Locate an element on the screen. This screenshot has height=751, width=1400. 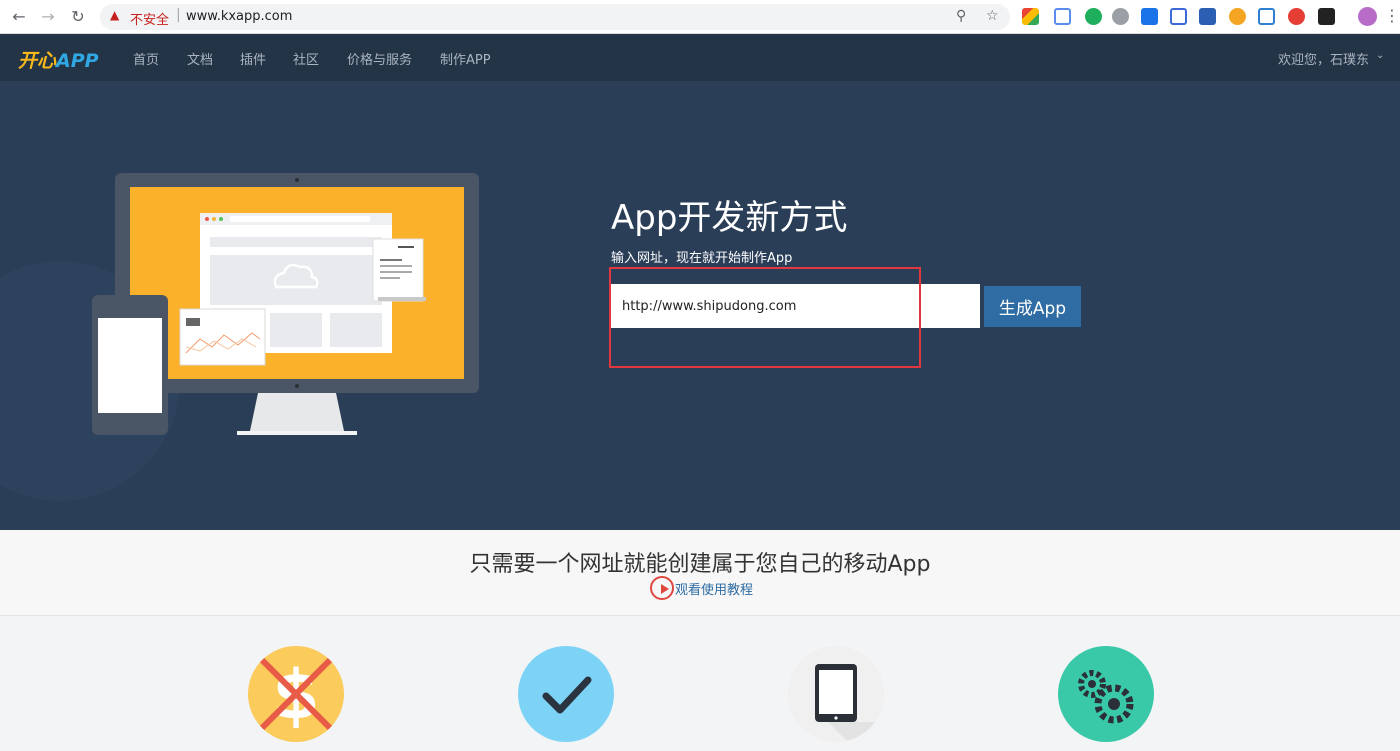
back-icon: ← is located at coordinates (19, 17).